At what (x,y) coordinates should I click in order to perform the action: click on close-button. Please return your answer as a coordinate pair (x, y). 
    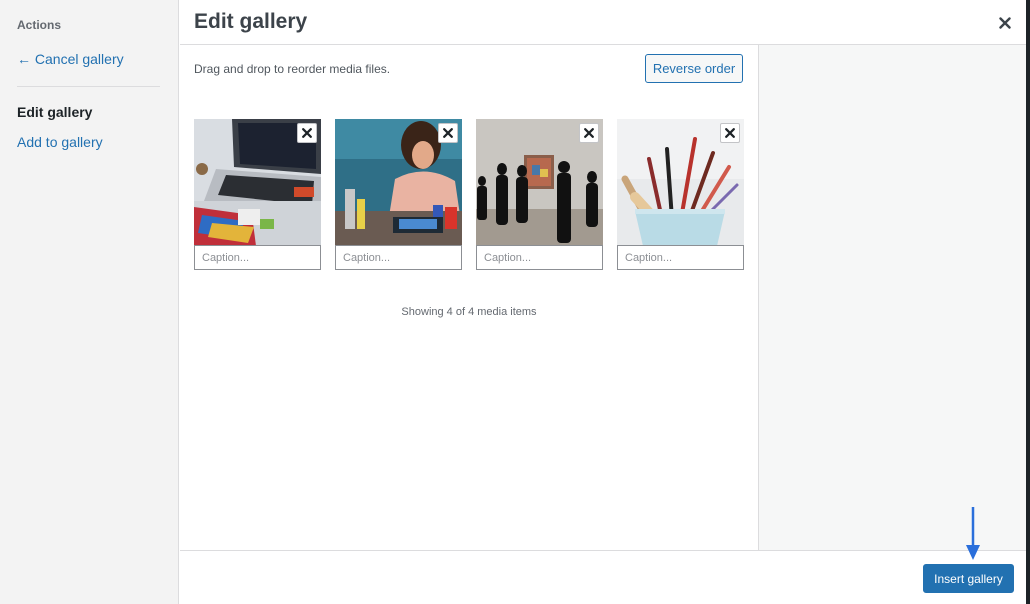
    Looking at the image, I should click on (1005, 23).